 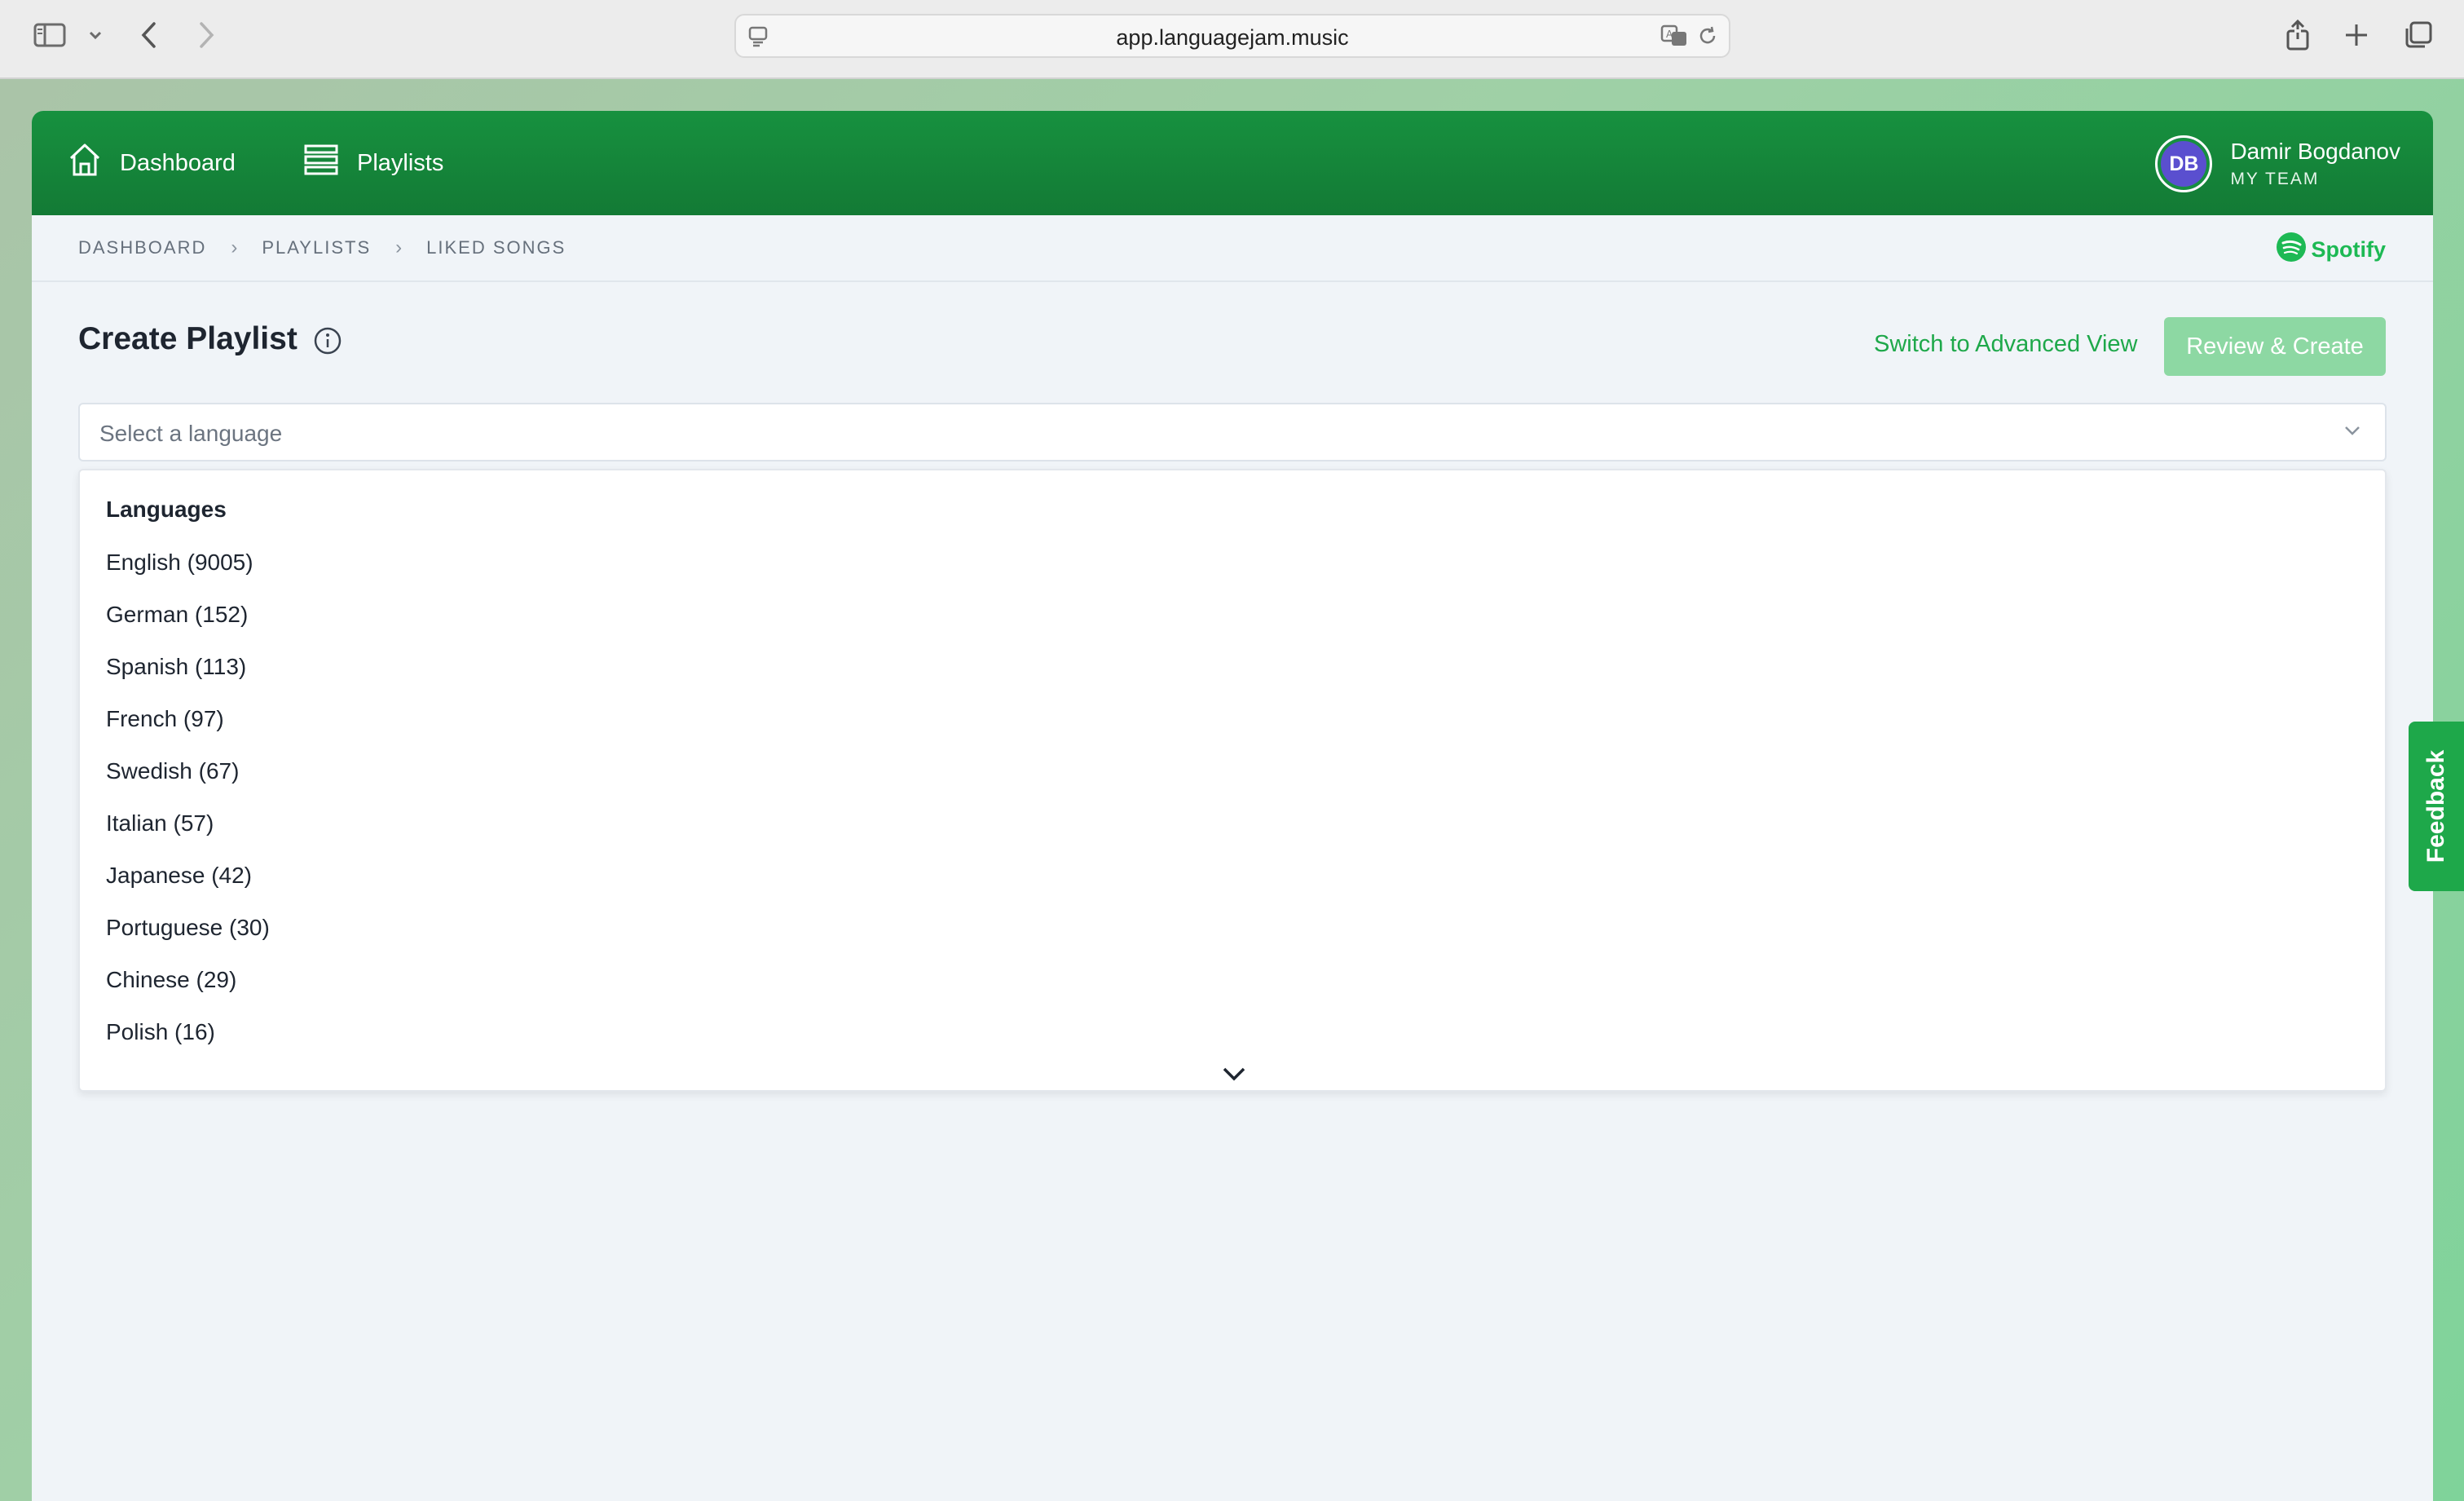 What do you see at coordinates (142, 248) in the screenshot?
I see `breadcrumb-dashboard: DASHBOARD` at bounding box center [142, 248].